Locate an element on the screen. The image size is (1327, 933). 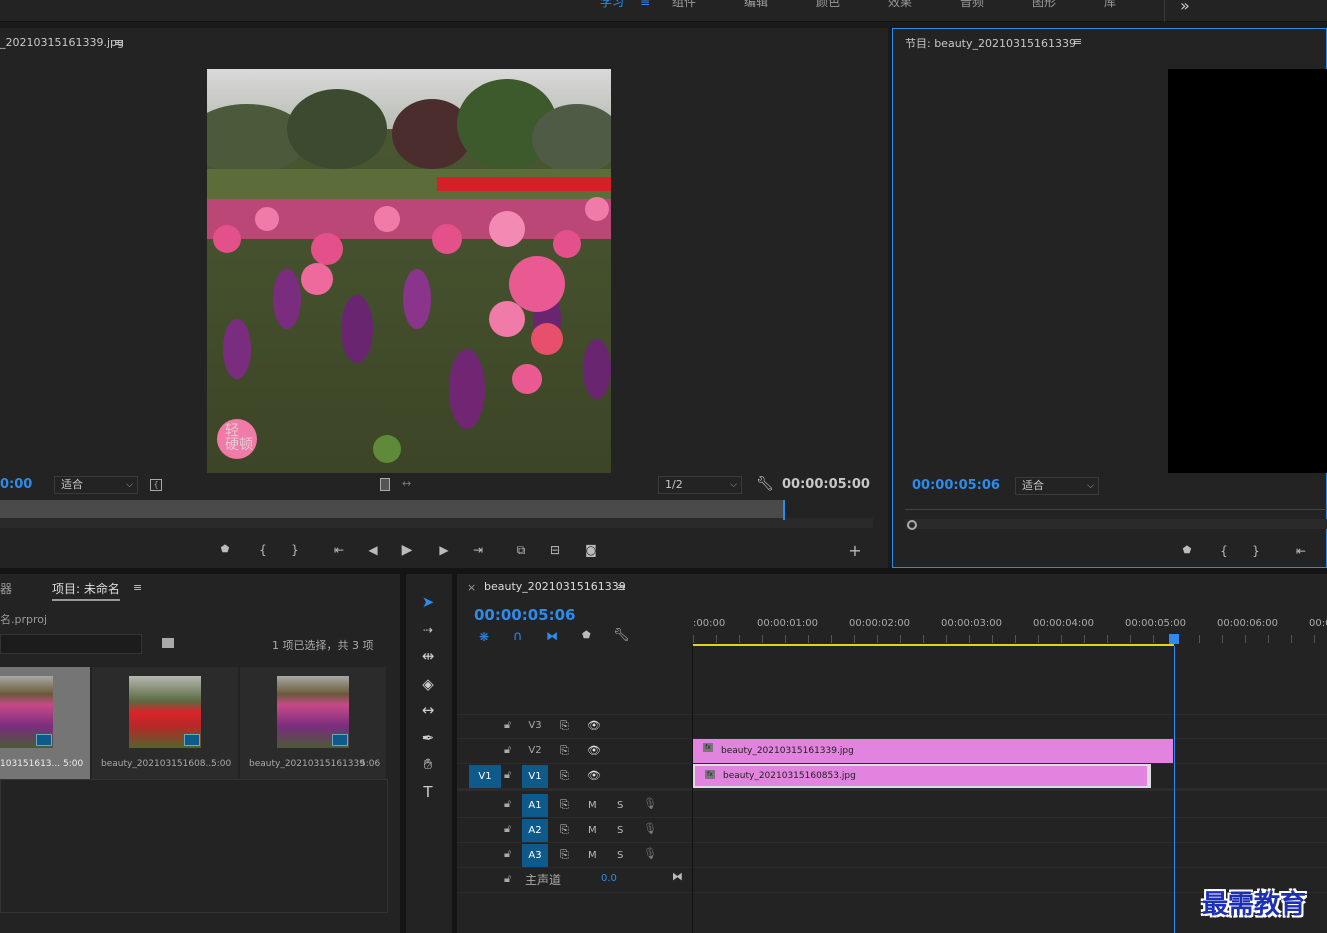
step-forward-icon: ▶︎ is located at coordinates (444, 550).